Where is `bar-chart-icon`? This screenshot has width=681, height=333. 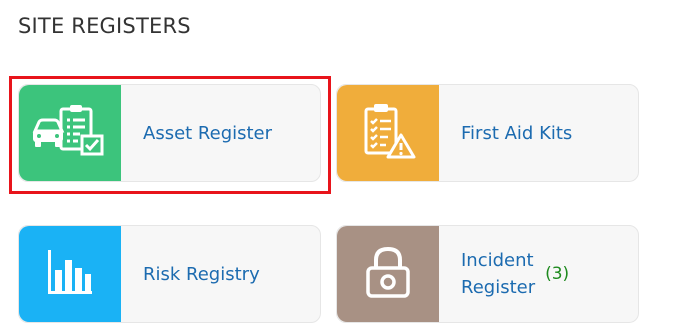 bar-chart-icon is located at coordinates (70, 274).